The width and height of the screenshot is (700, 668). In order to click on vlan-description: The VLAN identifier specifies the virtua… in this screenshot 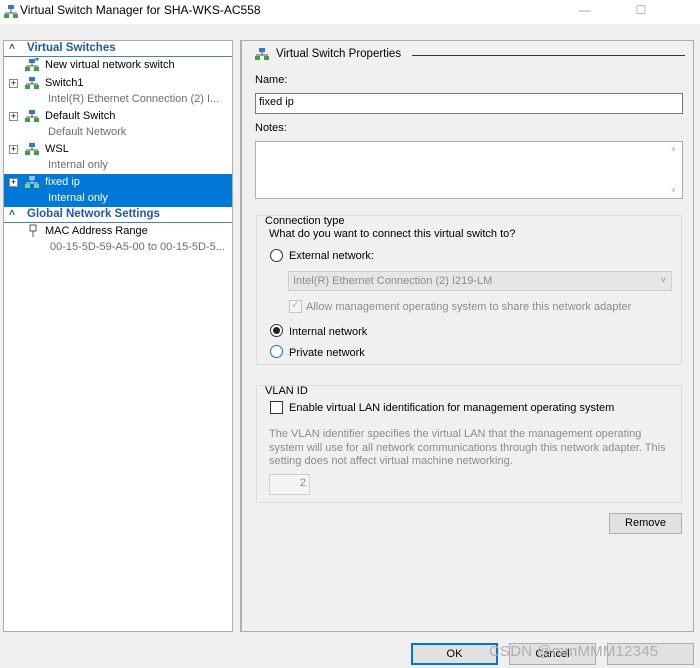, I will do `click(467, 447)`.